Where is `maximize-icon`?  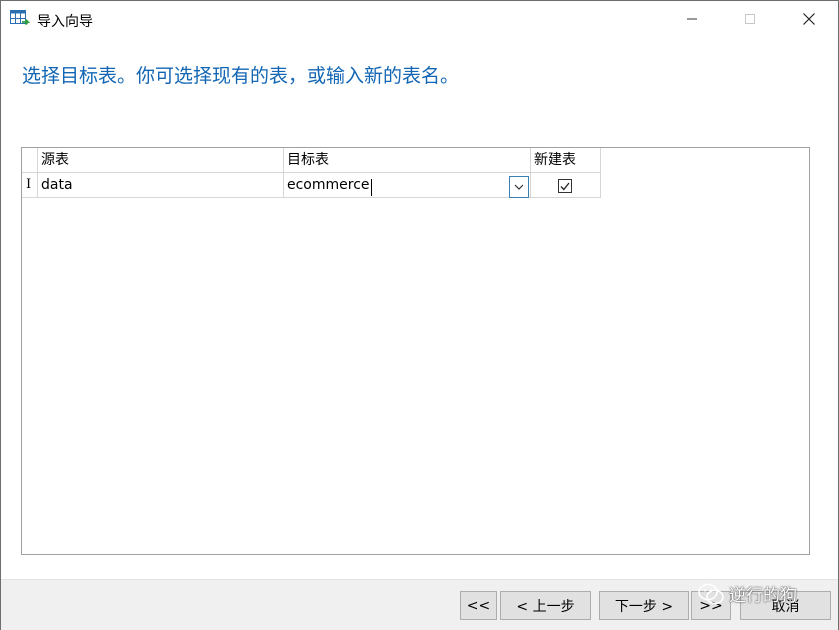
maximize-icon is located at coordinates (750, 19).